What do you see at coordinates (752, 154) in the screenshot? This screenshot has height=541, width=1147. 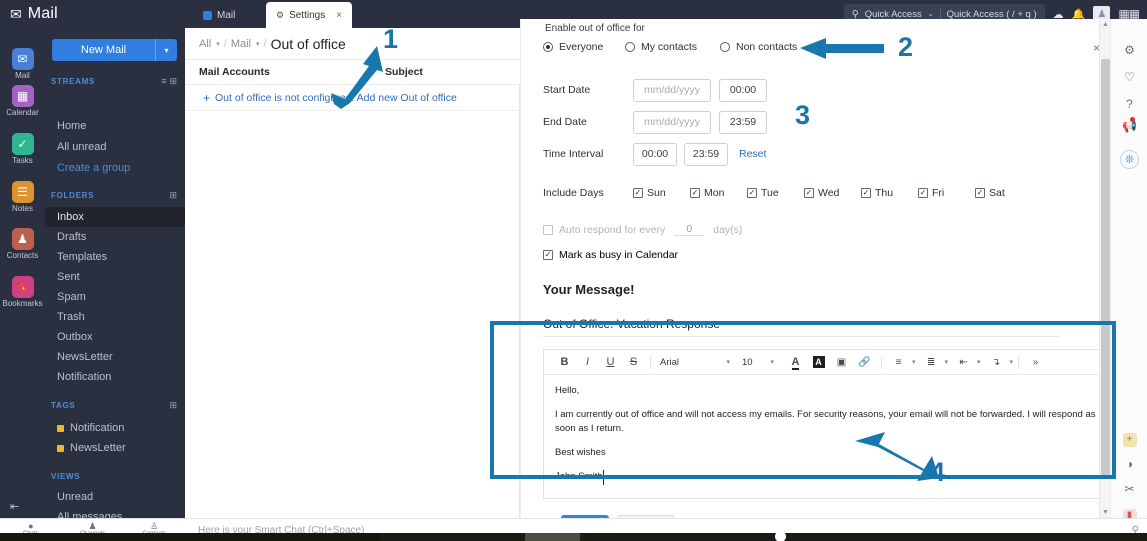 I see `reset-link: Reset` at bounding box center [752, 154].